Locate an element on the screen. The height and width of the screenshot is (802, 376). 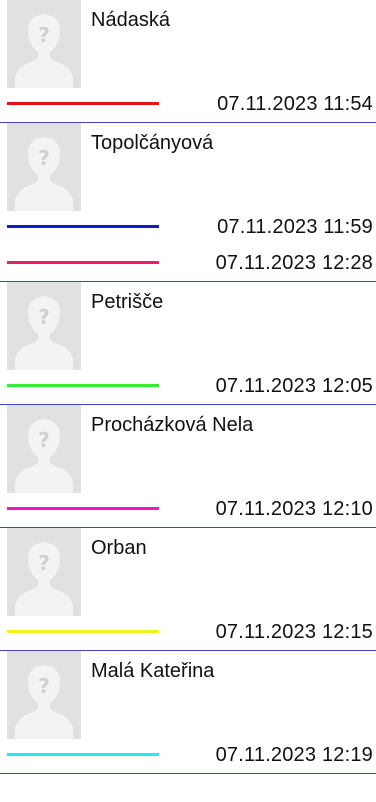
participant-name: Procházková Nela is located at coordinates (172, 425).